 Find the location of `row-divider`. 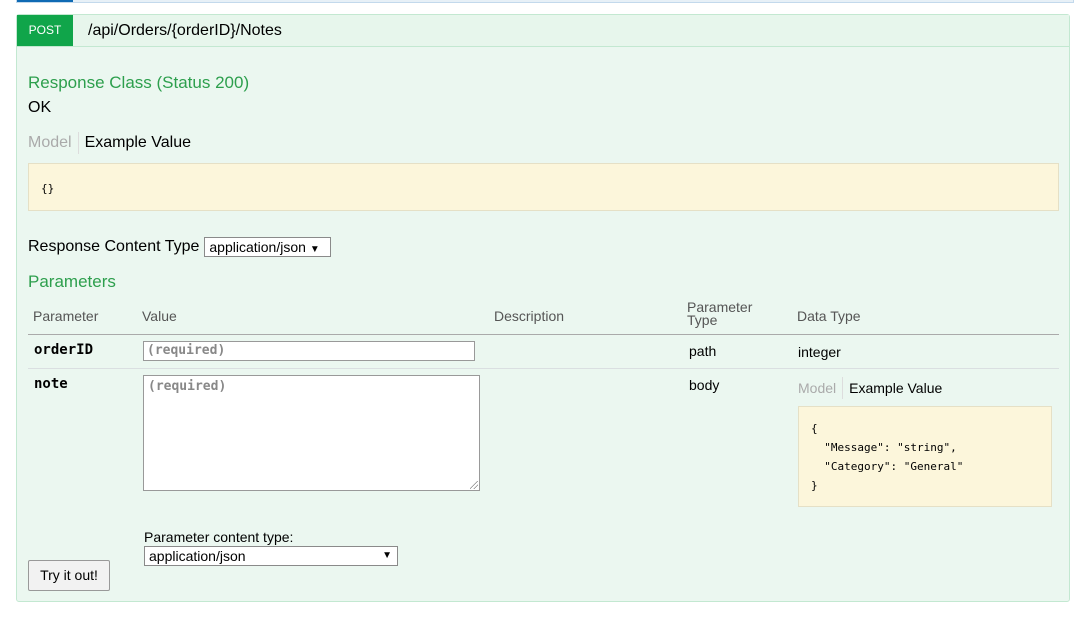

row-divider is located at coordinates (543, 368).